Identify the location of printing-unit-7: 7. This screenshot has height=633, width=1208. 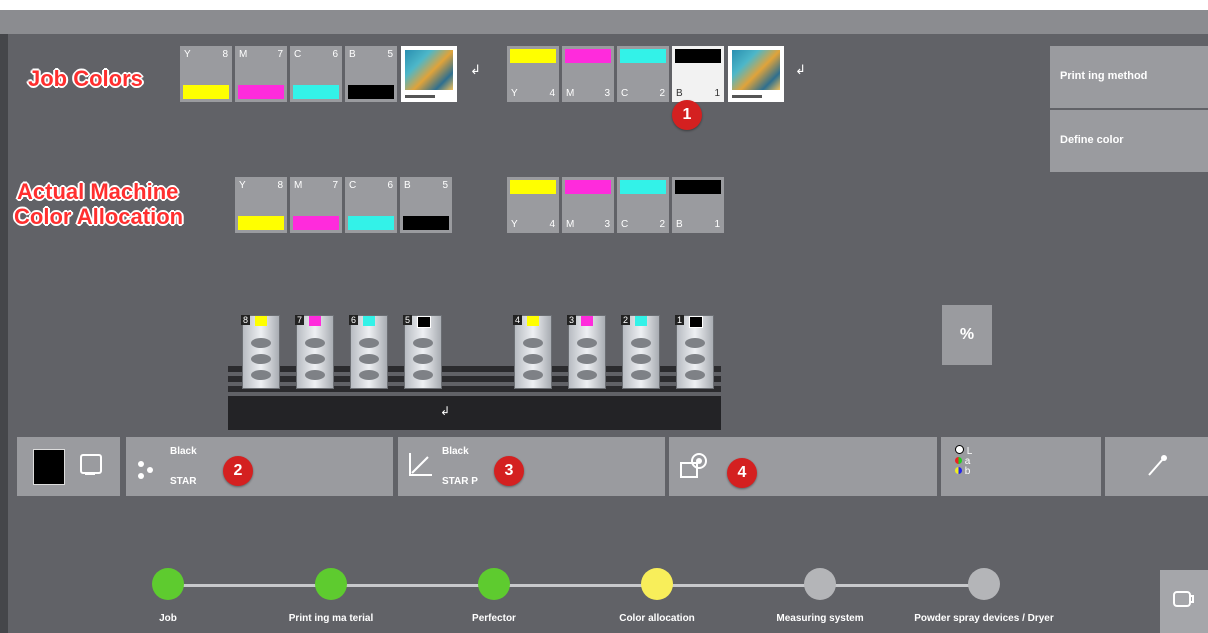
(314, 352).